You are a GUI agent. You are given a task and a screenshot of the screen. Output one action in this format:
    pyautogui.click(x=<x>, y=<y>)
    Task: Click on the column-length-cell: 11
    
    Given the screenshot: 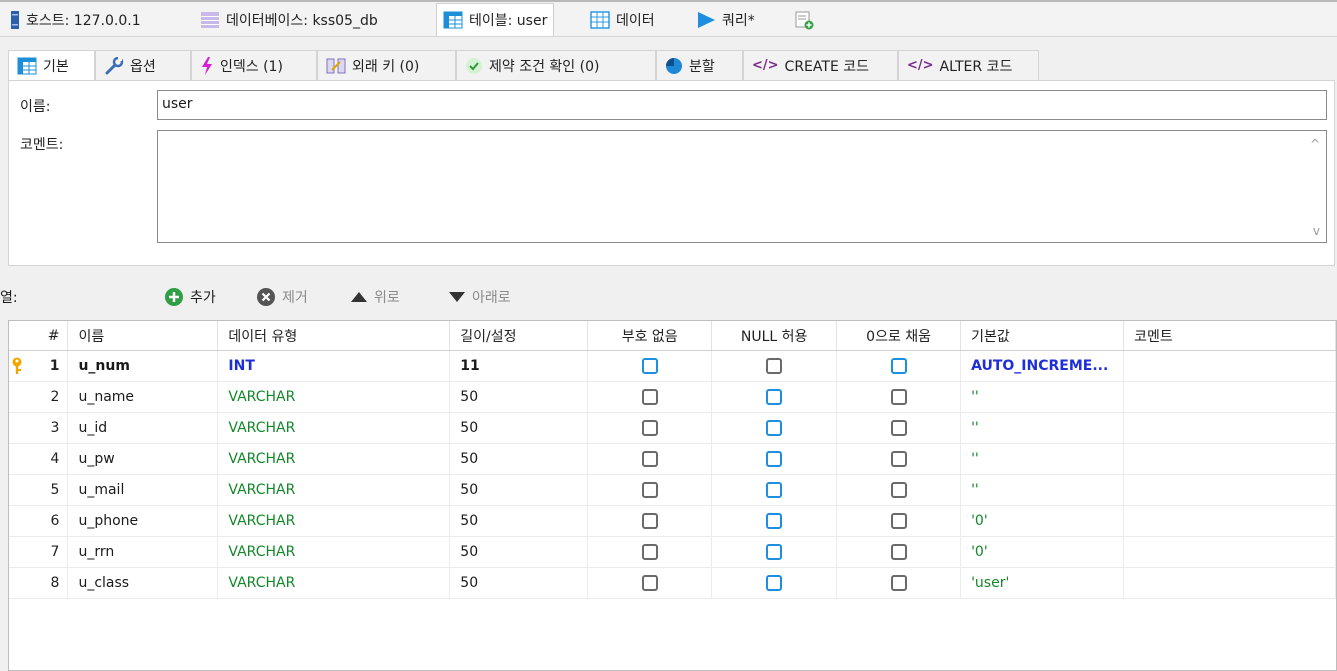 What is the action you would take?
    pyautogui.click(x=519, y=366)
    